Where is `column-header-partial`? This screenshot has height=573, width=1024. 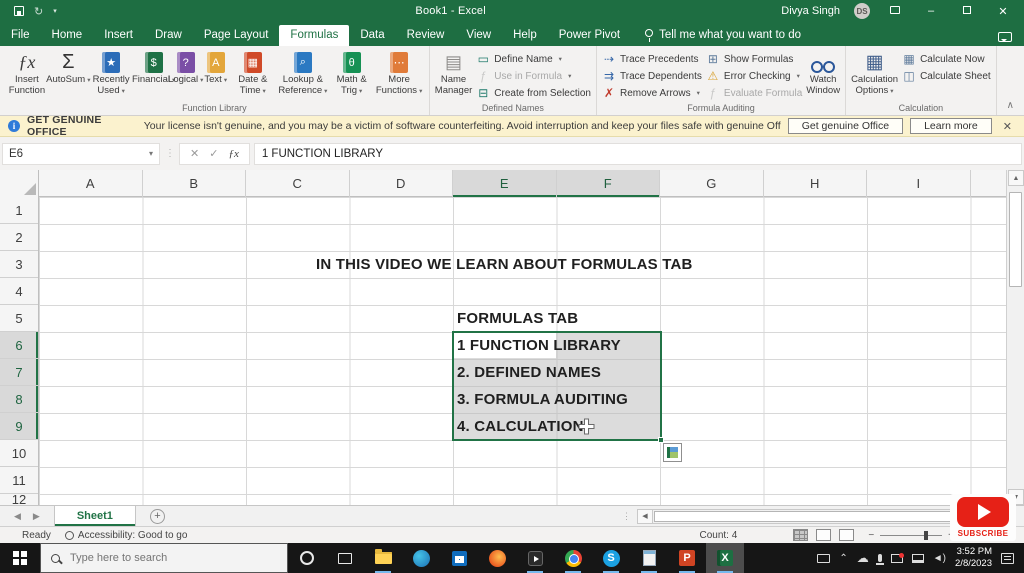
column-header-partial is located at coordinates (988, 183).